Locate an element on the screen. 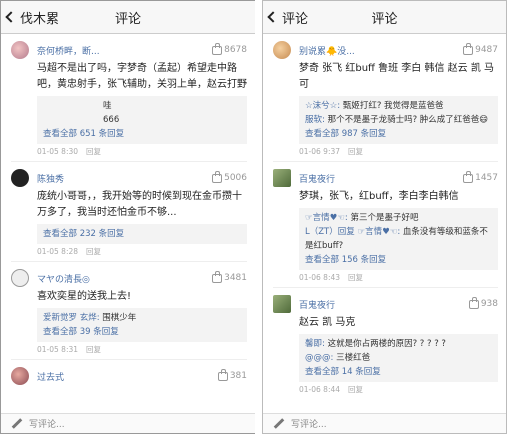 This screenshot has width=507, height=434. comment-text: 喜欢奕星的送我上去! is located at coordinates (84, 296).